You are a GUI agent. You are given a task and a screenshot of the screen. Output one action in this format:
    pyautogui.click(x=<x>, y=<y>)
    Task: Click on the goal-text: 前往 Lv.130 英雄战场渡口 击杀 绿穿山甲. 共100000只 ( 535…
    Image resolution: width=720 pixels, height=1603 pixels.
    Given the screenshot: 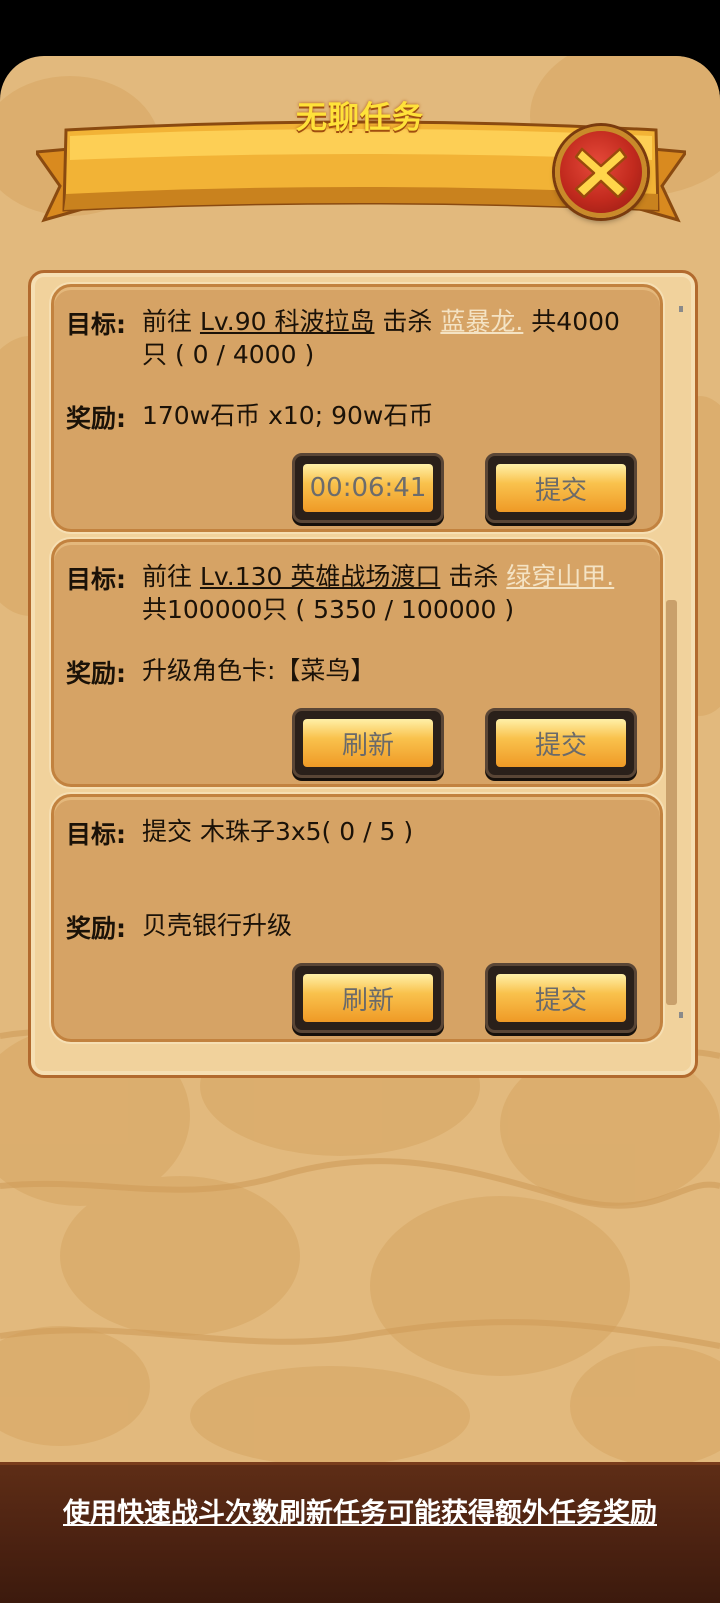 What is the action you would take?
    pyautogui.click(x=397, y=593)
    